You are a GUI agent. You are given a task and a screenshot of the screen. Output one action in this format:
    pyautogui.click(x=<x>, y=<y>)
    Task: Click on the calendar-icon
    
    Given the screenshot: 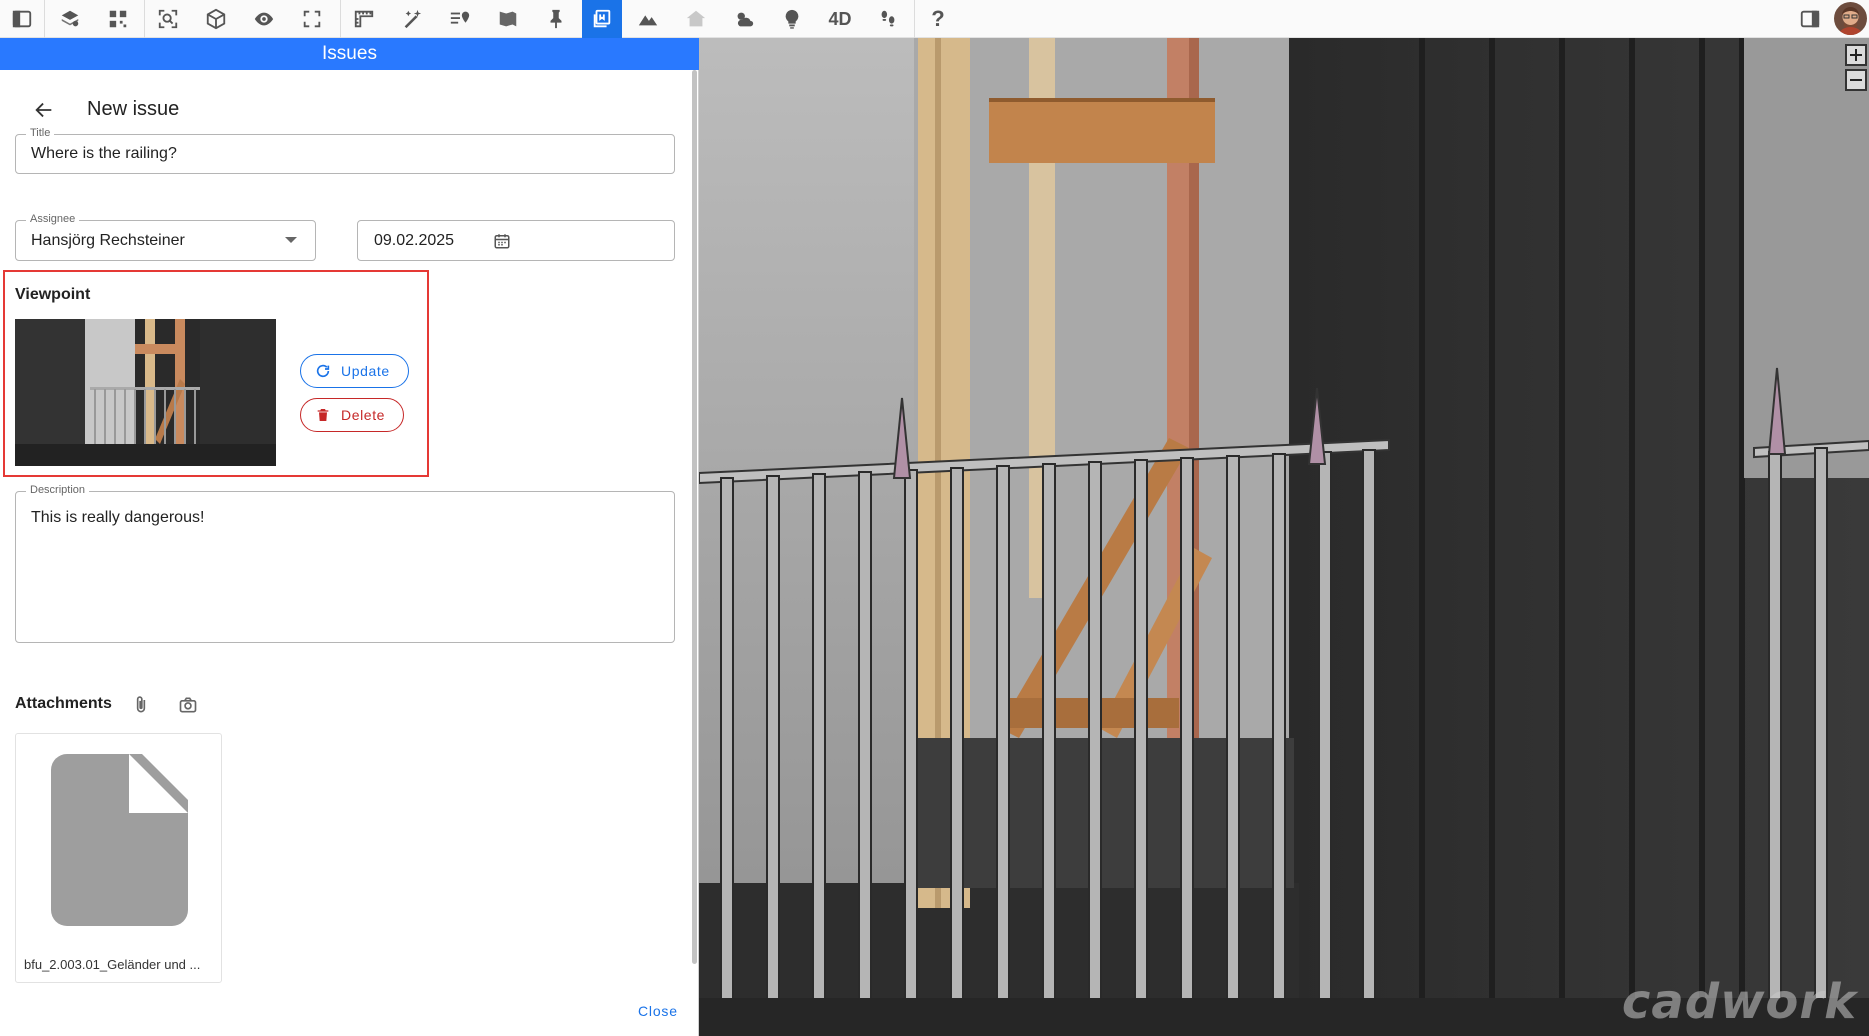 What is the action you would take?
    pyautogui.click(x=502, y=241)
    